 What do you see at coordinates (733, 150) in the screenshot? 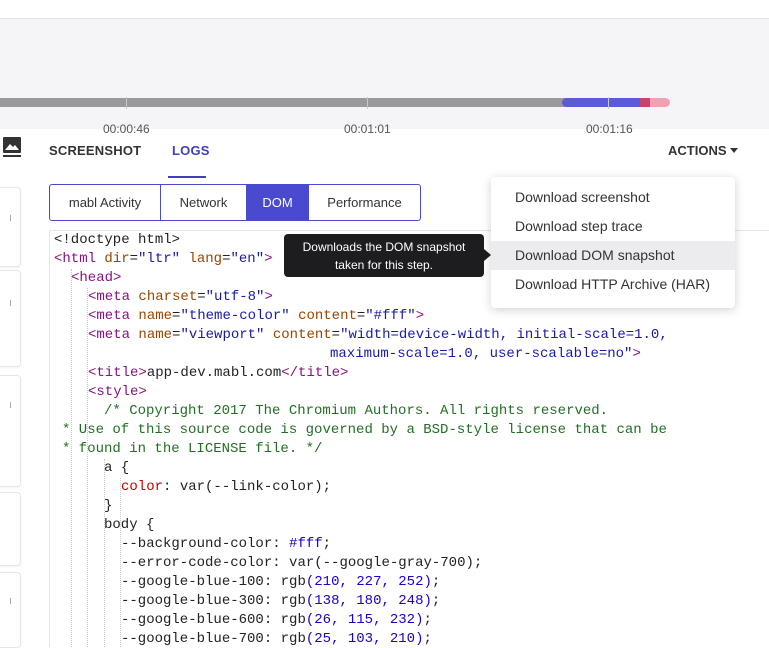
I see `caret-down-icon` at bounding box center [733, 150].